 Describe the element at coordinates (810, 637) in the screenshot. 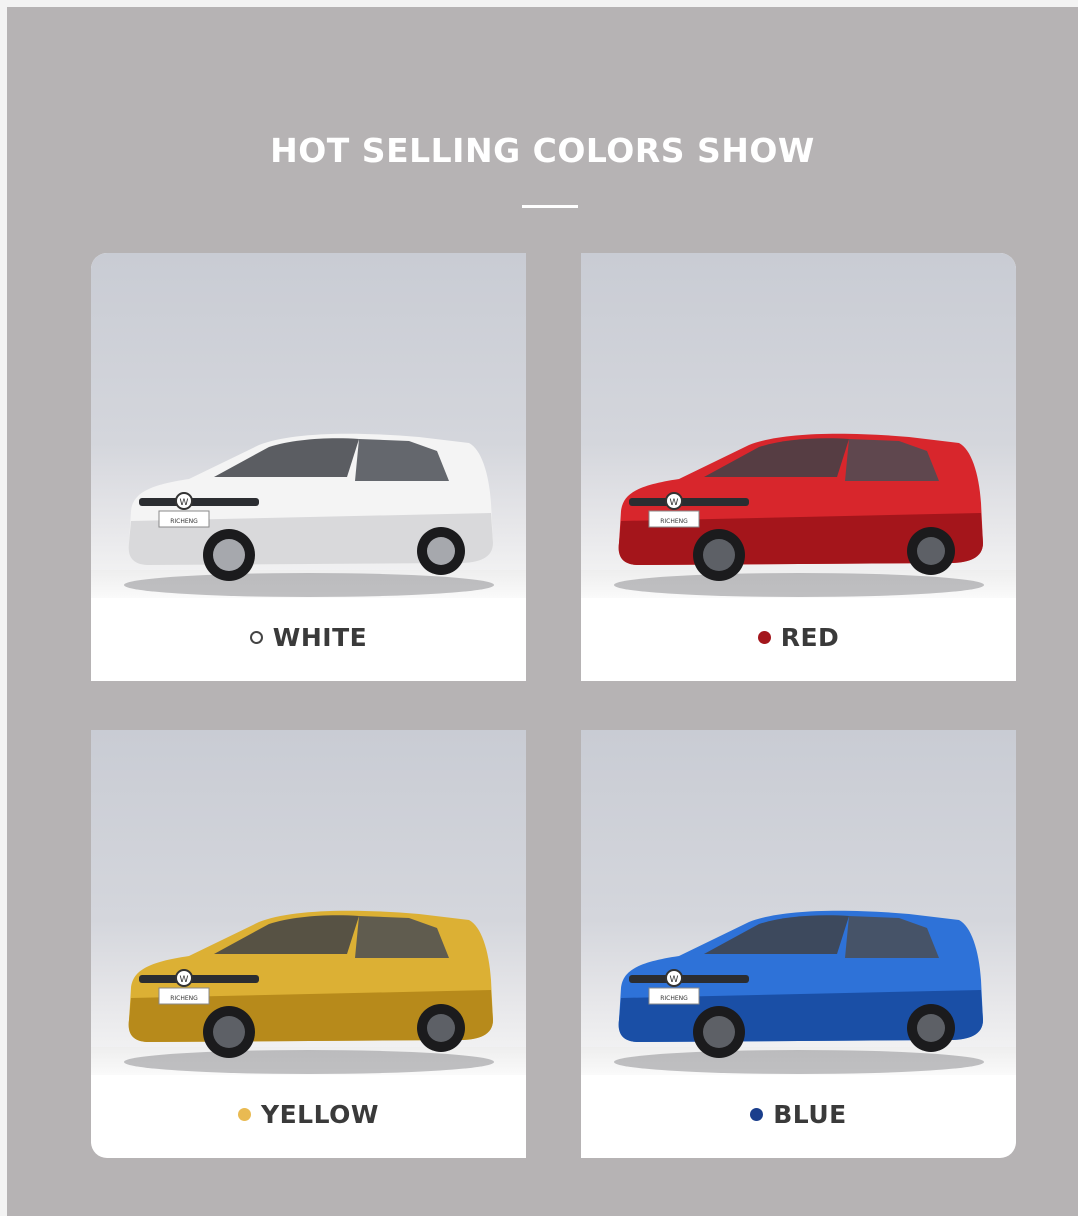

I see `color-name: RED` at that location.